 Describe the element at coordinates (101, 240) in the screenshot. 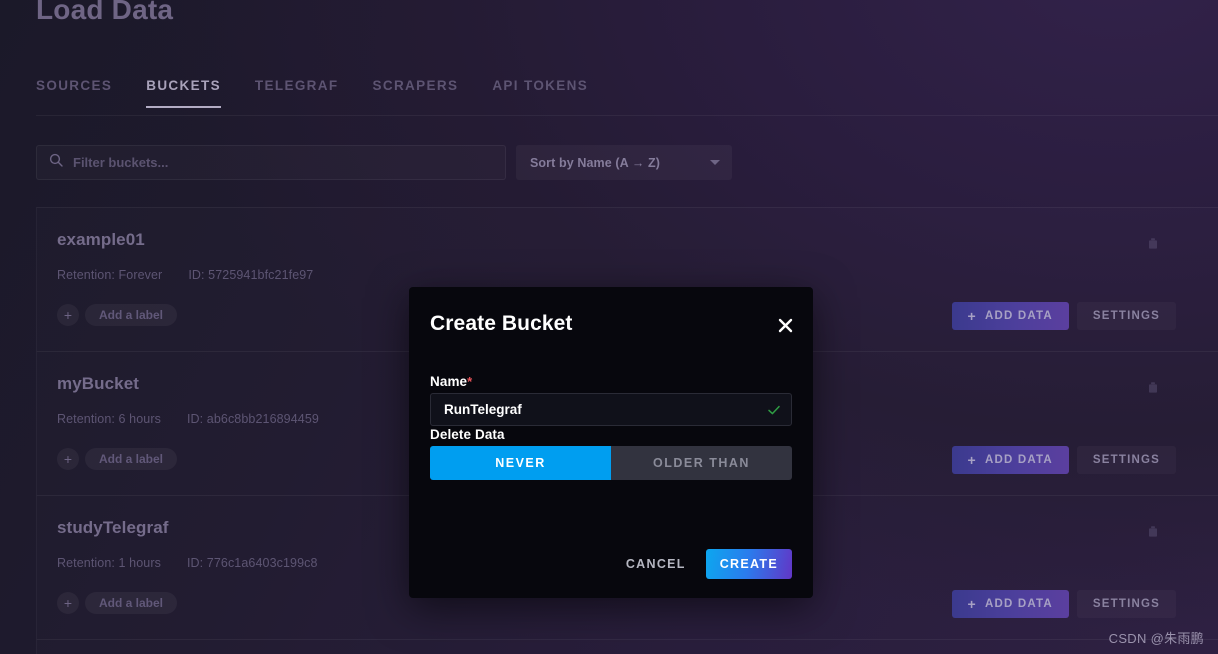

I see `bucket-name: example01` at that location.